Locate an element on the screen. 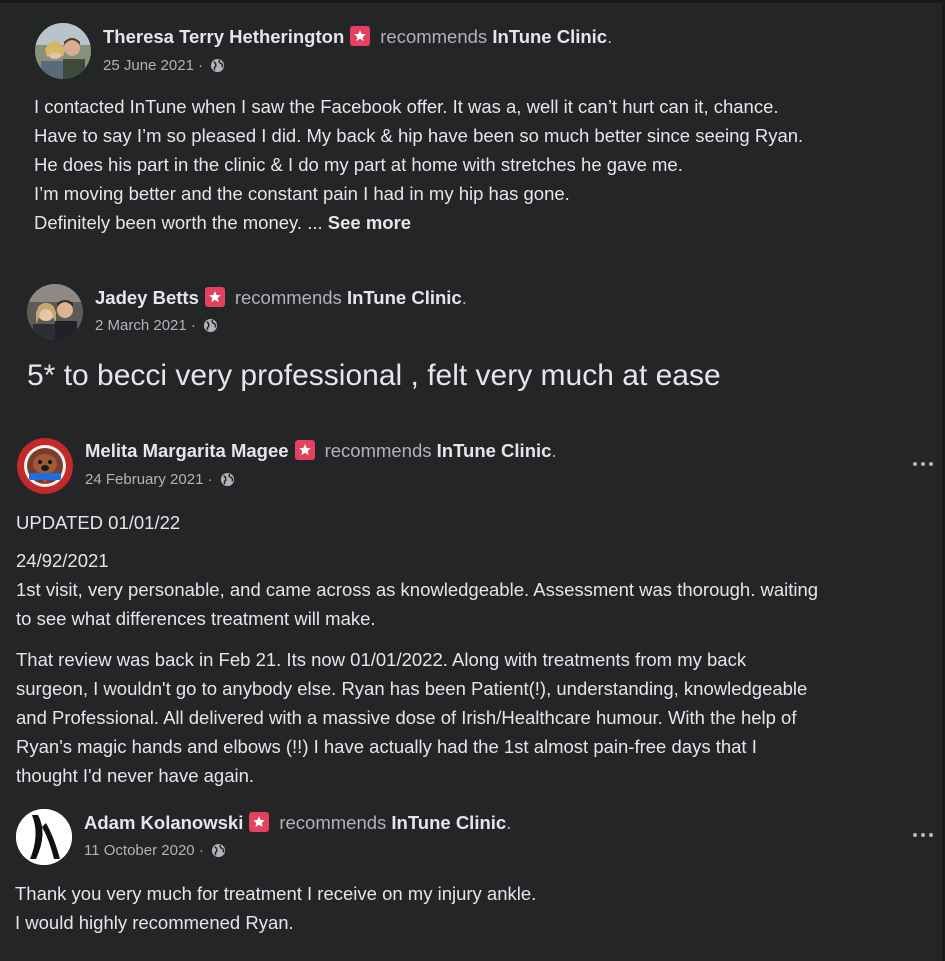 The image size is (945, 961). review-meta: 11 October 2020 · is located at coordinates (155, 851).